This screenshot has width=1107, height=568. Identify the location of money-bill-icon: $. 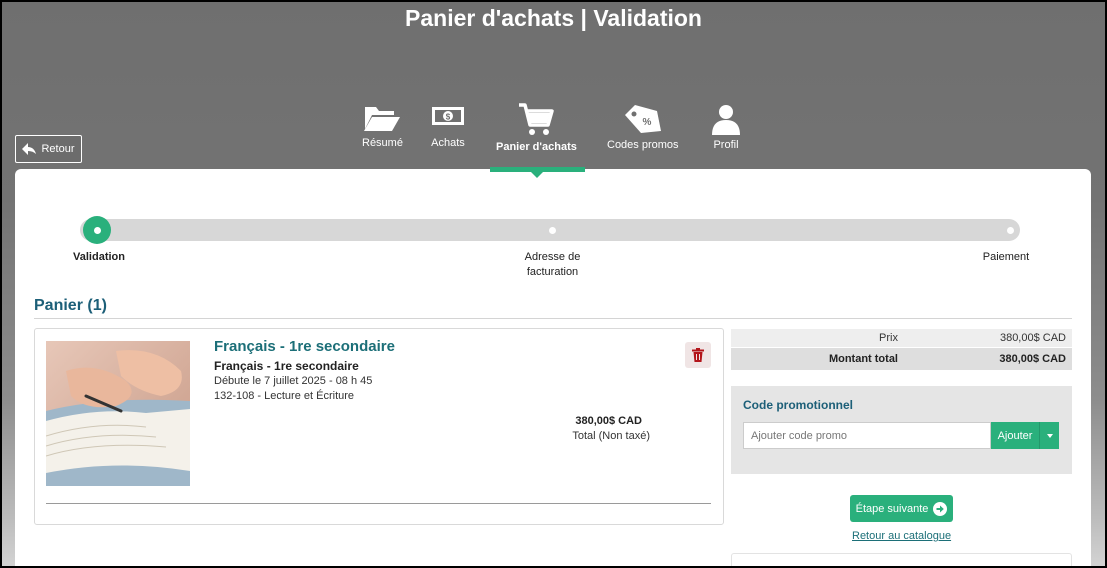
(448, 116).